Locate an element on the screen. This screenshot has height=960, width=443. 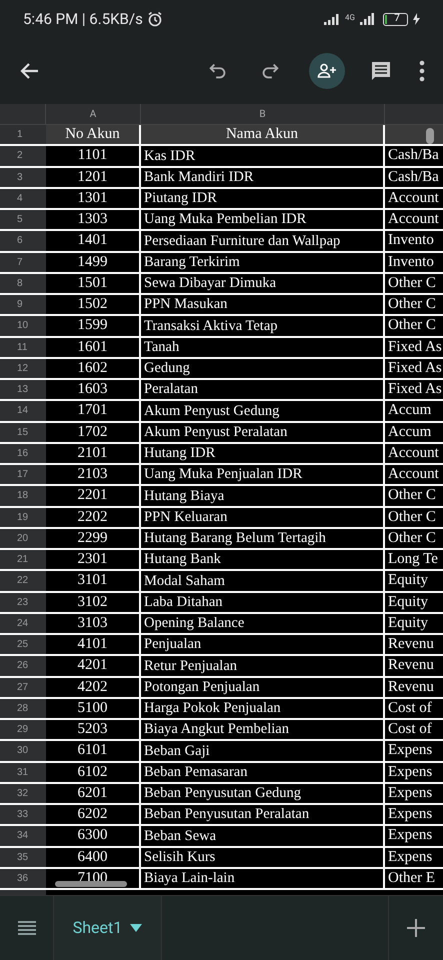
table-cell: 1601 is located at coordinates (93, 347).